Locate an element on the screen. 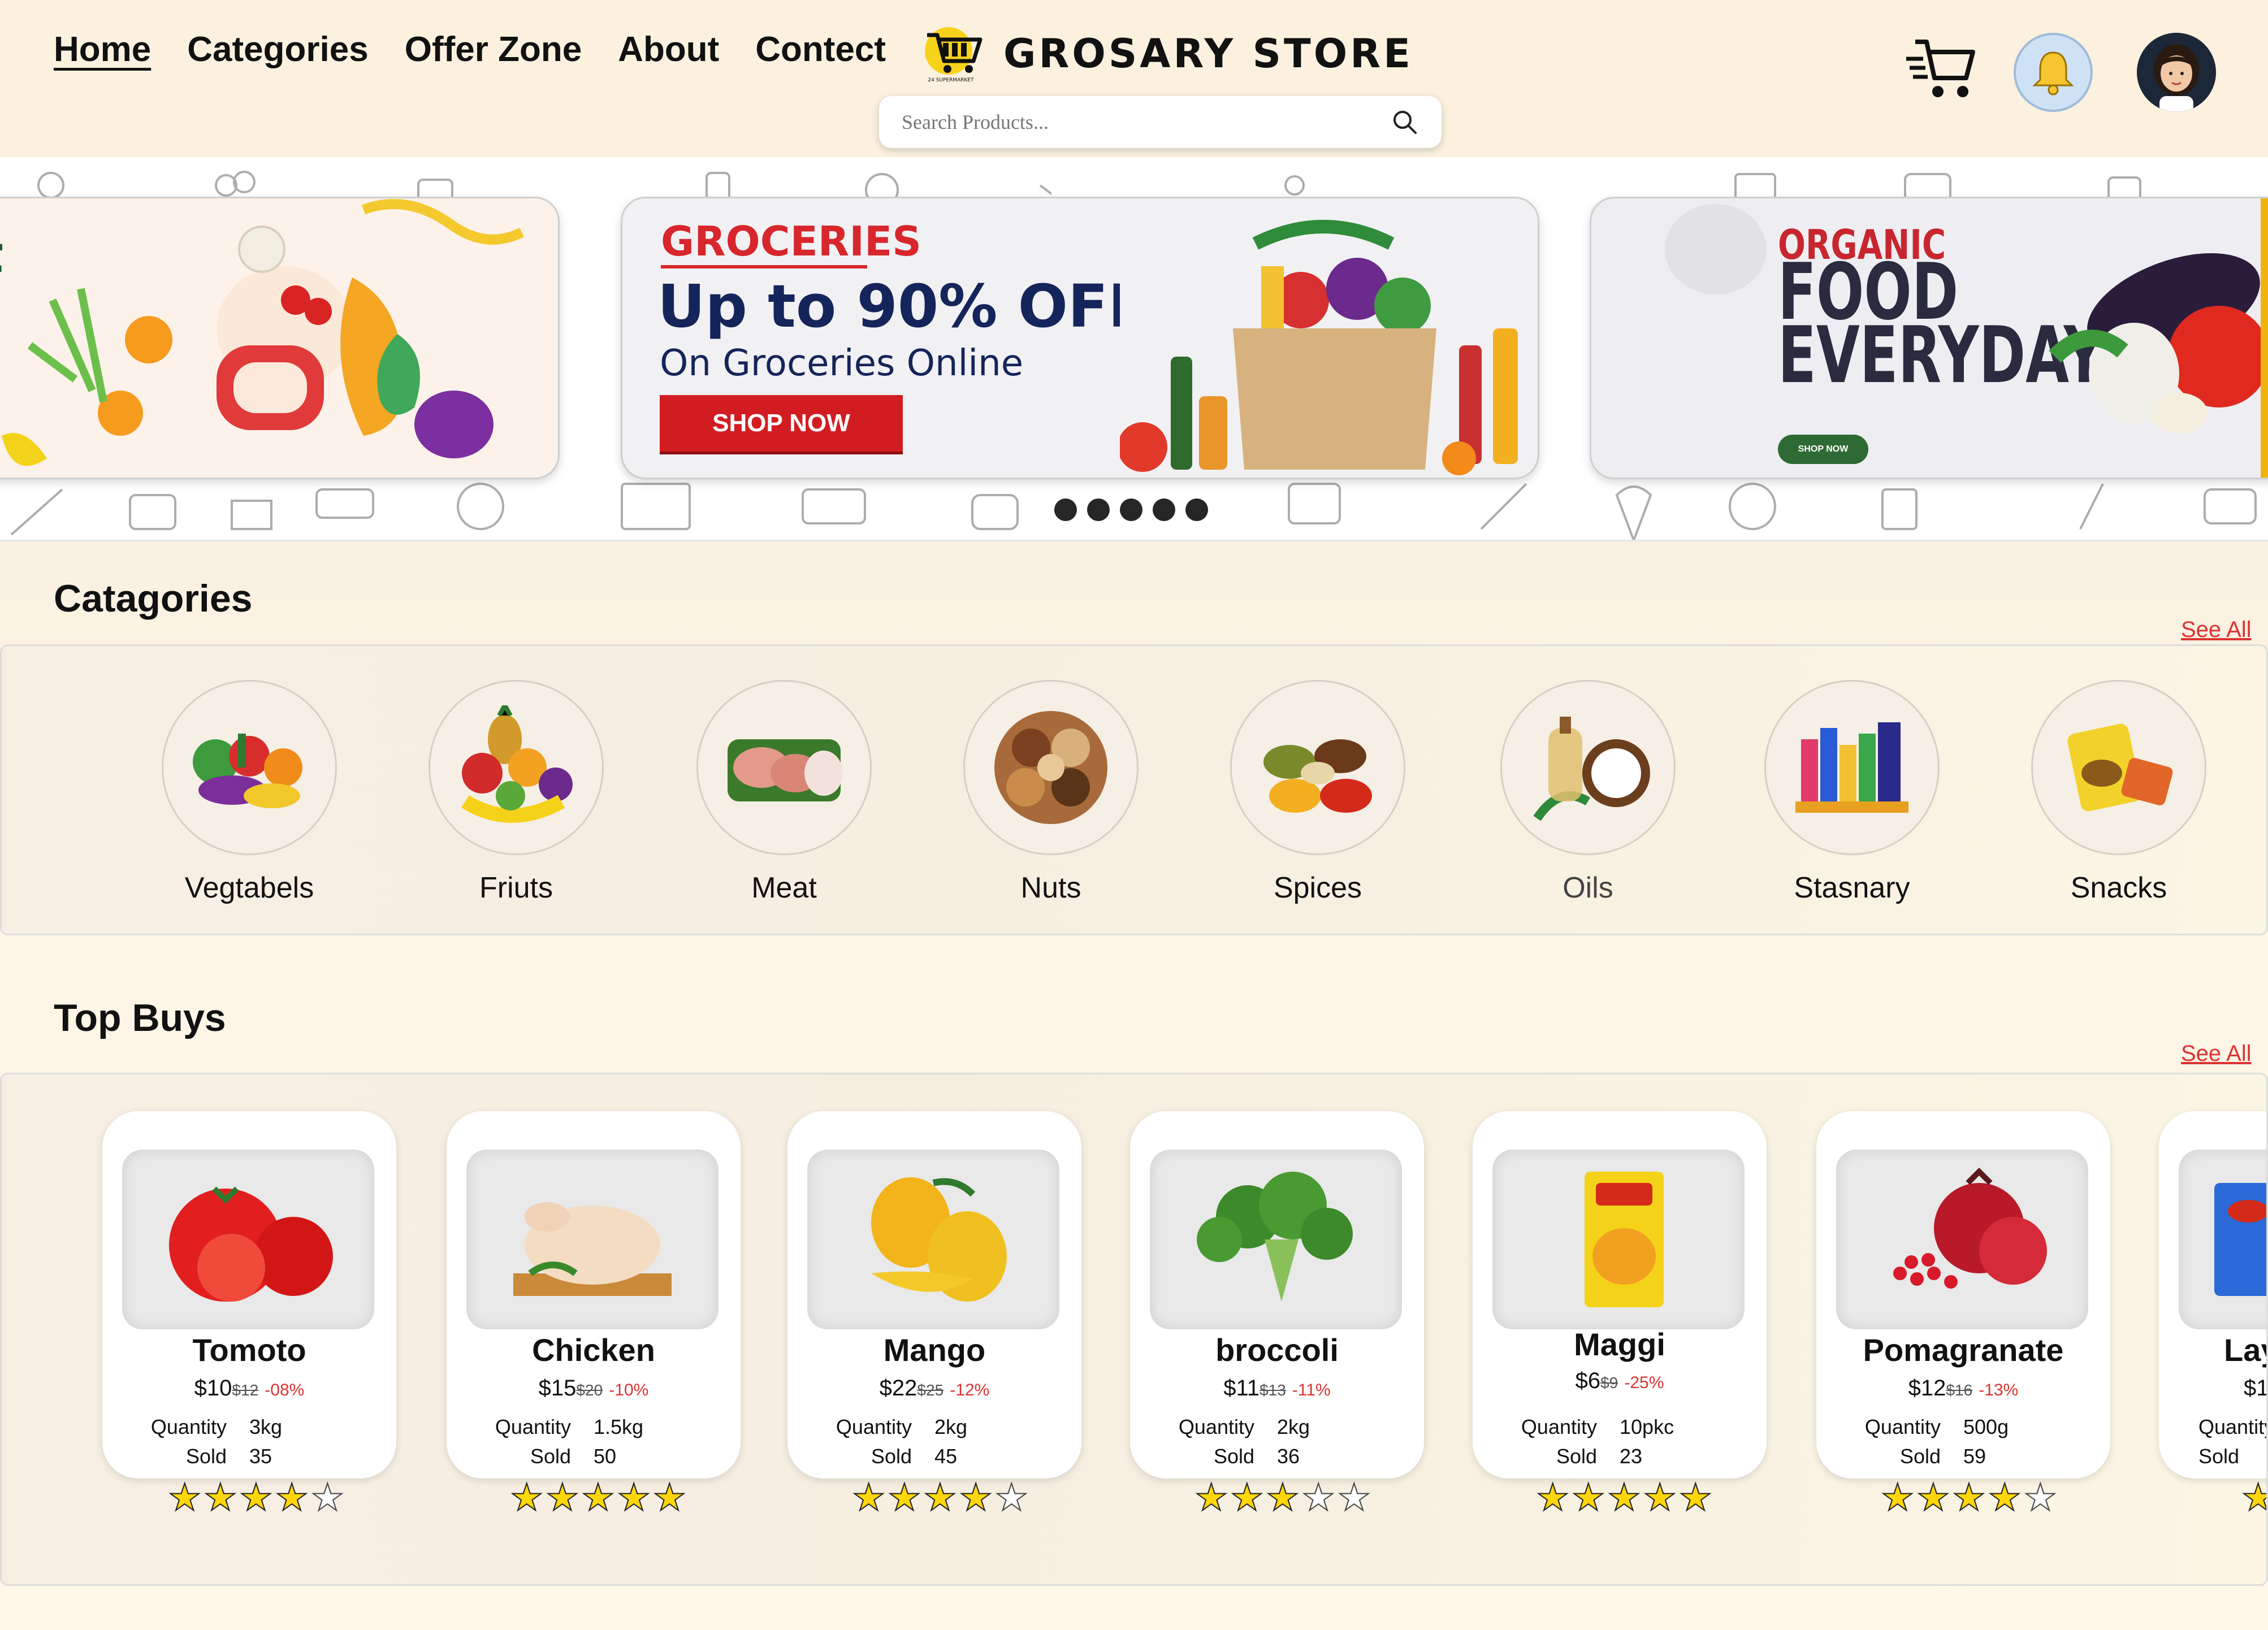 The width and height of the screenshot is (2268, 1630). search-icon is located at coordinates (1405, 122).